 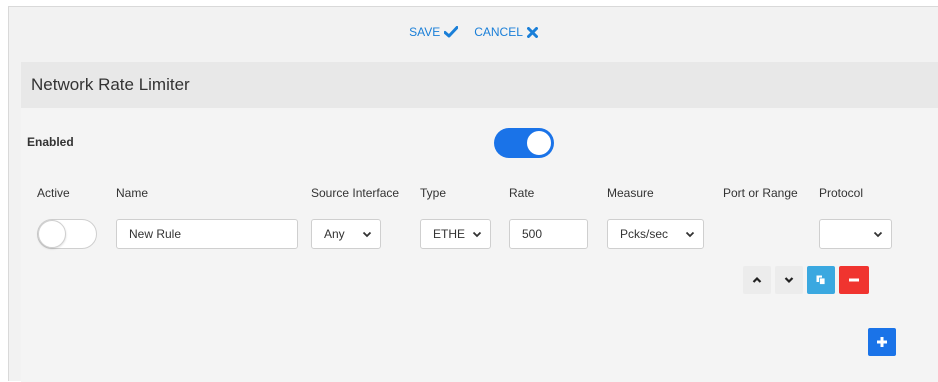 What do you see at coordinates (53, 193) in the screenshot?
I see `column-active: Active` at bounding box center [53, 193].